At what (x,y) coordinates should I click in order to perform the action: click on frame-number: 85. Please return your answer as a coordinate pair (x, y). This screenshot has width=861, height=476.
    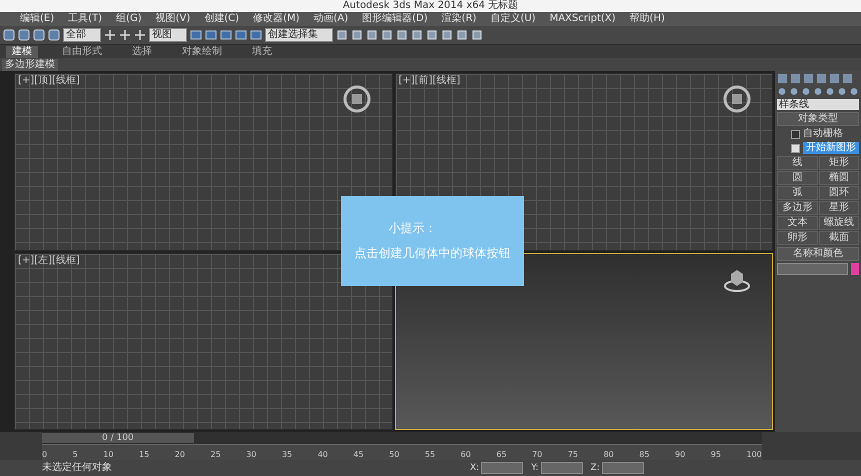
    Looking at the image, I should click on (644, 455).